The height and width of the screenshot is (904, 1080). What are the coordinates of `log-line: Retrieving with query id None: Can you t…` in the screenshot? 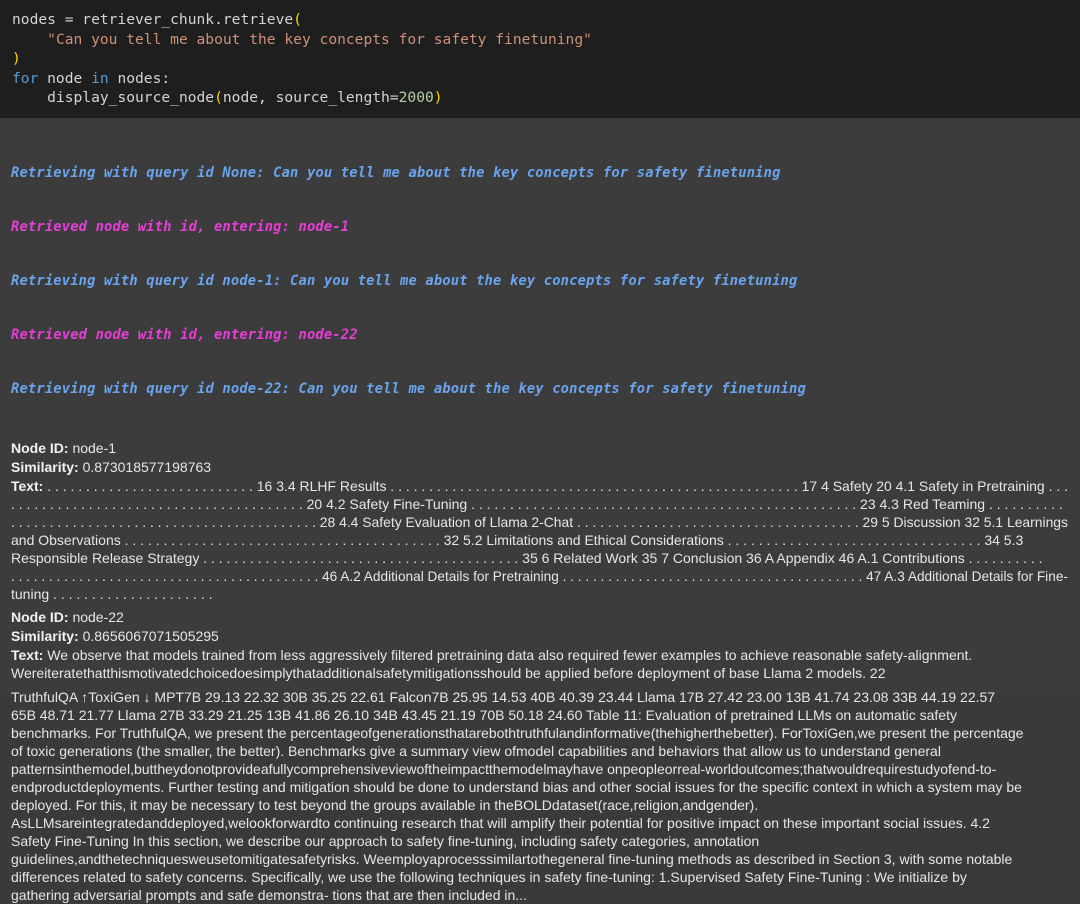 It's located at (396, 173).